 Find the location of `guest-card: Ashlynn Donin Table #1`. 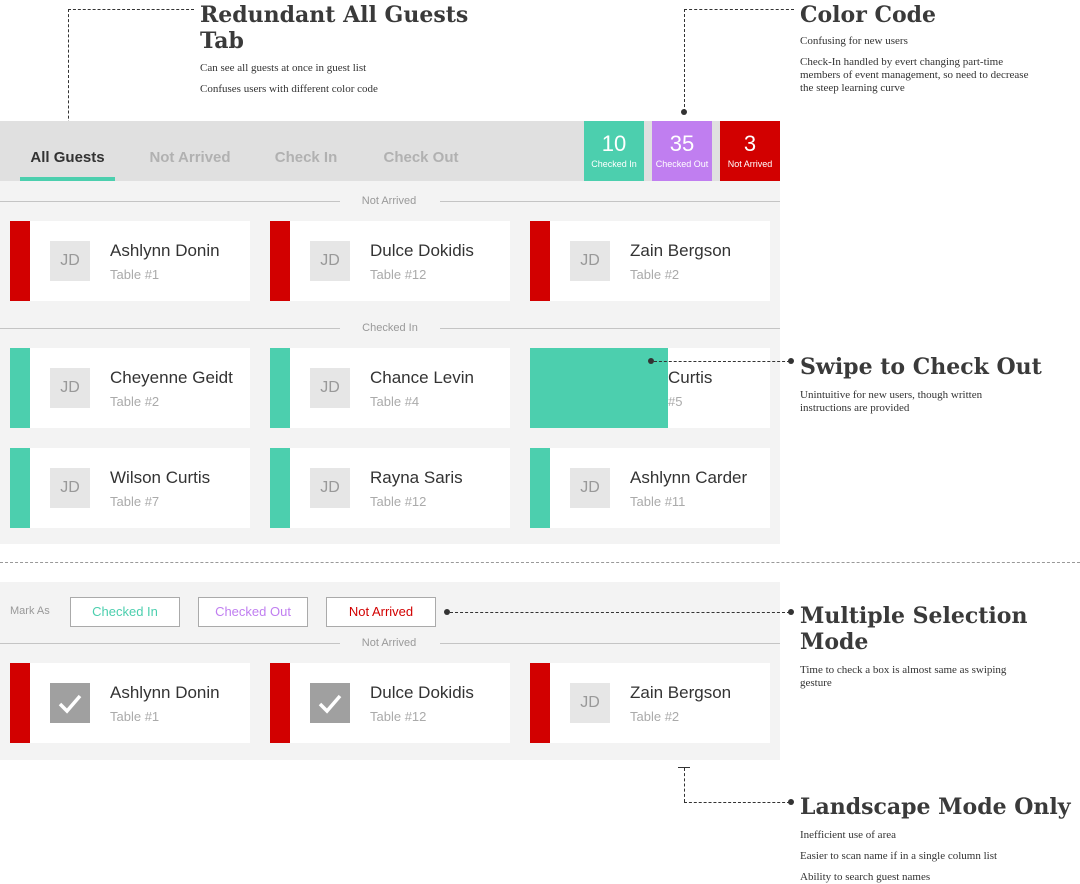

guest-card: Ashlynn Donin Table #1 is located at coordinates (130, 703).